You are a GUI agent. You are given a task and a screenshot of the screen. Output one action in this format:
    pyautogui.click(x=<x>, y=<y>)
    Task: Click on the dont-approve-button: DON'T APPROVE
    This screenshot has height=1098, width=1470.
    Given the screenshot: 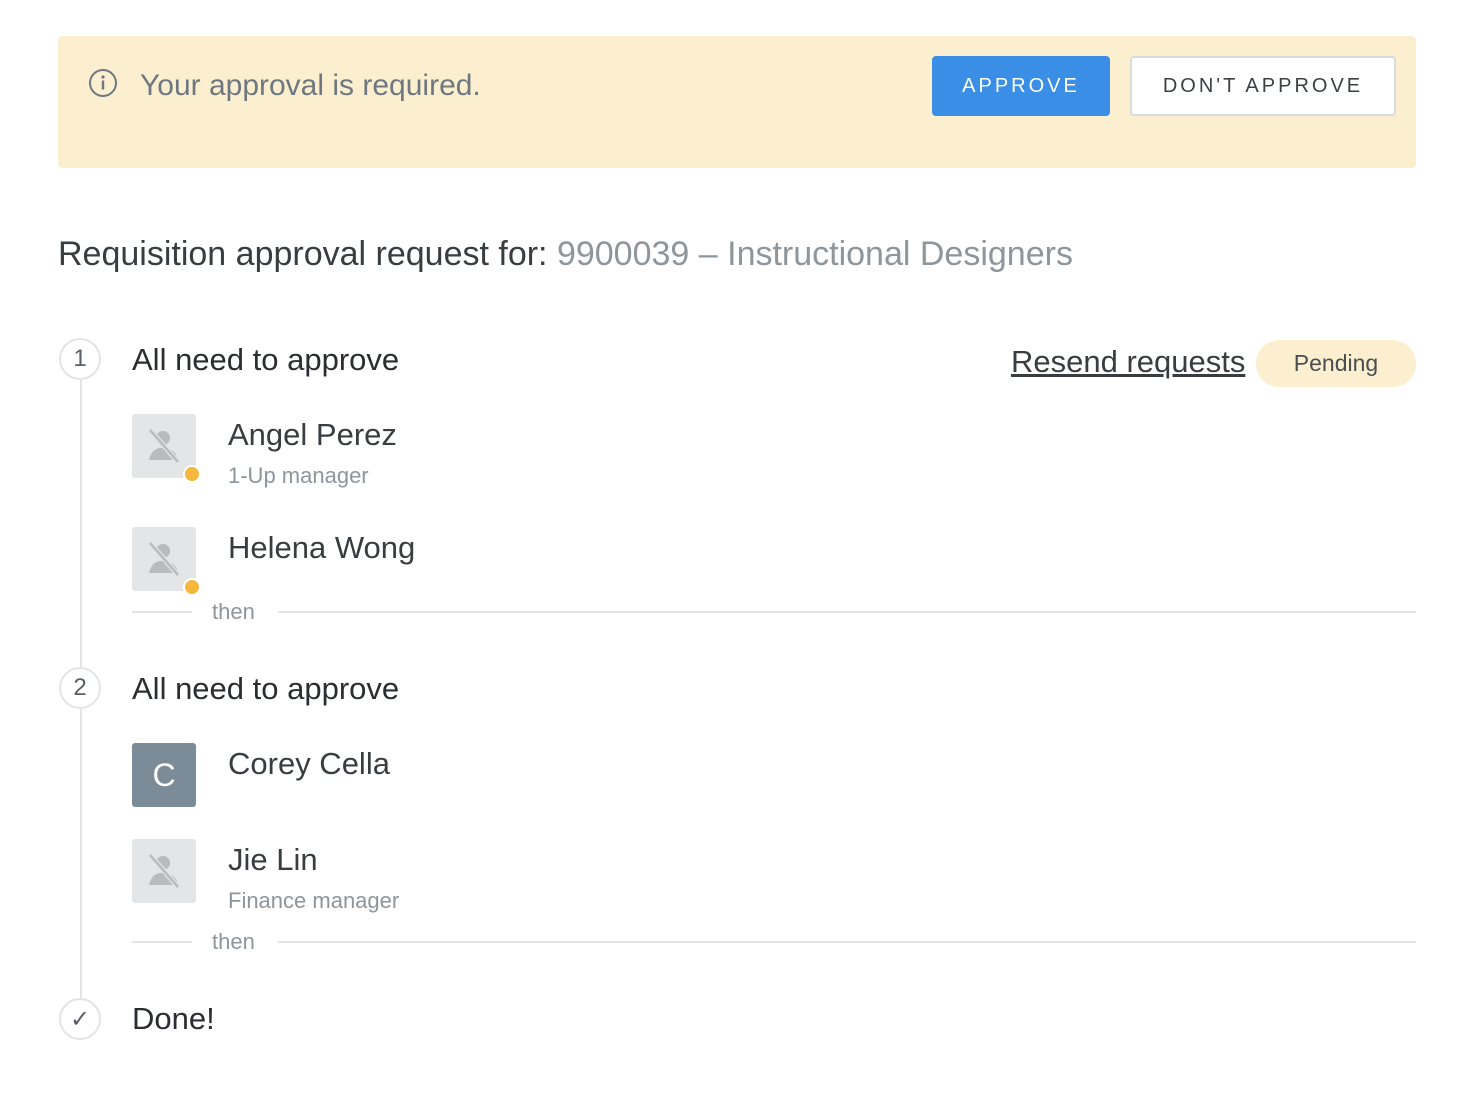 What is the action you would take?
    pyautogui.click(x=1263, y=86)
    